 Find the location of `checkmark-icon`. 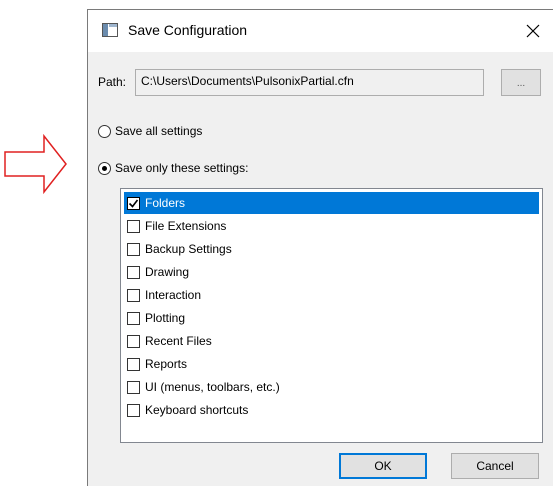

checkmark-icon is located at coordinates (133, 203).